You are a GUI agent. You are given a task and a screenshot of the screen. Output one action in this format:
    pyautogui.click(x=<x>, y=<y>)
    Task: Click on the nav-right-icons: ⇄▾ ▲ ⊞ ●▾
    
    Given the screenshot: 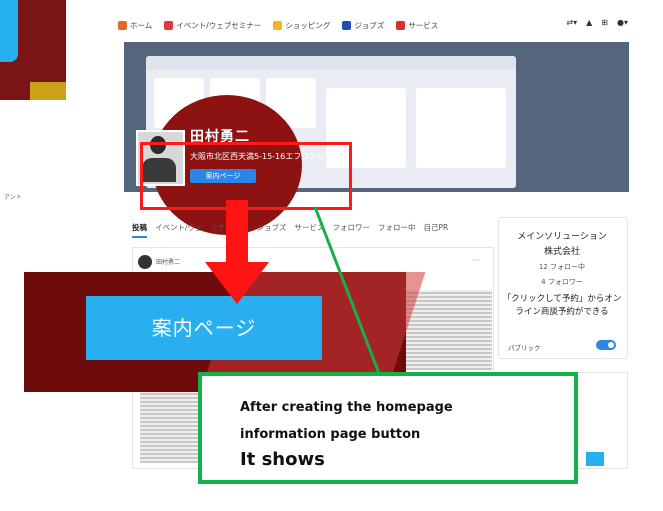 What is the action you would take?
    pyautogui.click(x=592, y=22)
    